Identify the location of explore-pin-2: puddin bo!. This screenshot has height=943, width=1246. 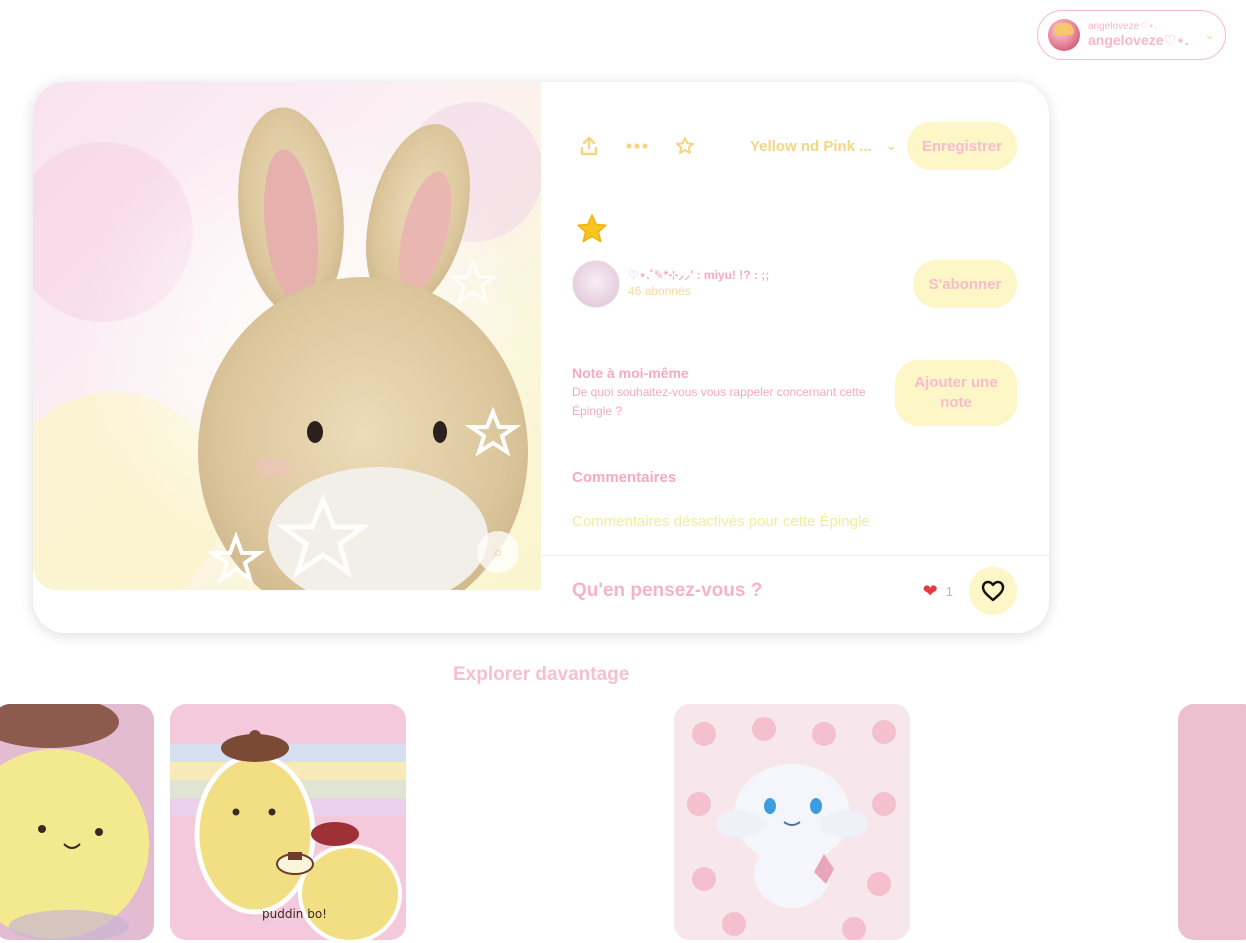
(288, 822).